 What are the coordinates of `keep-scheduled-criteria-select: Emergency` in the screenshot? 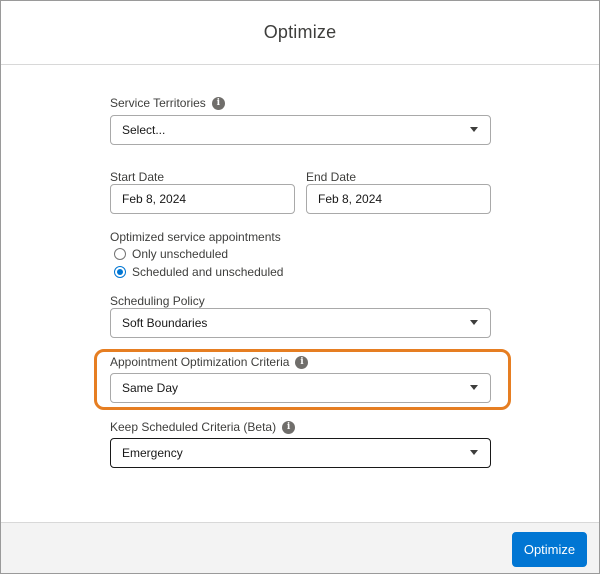 It's located at (300, 453).